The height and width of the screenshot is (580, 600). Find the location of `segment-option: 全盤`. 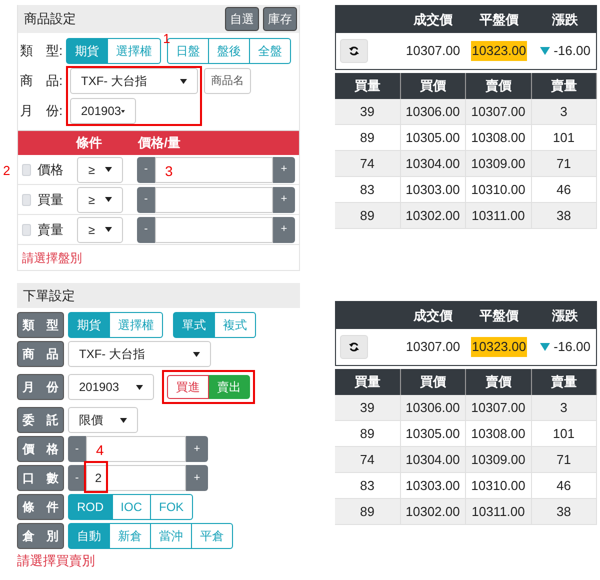

segment-option: 全盤 is located at coordinates (270, 51).